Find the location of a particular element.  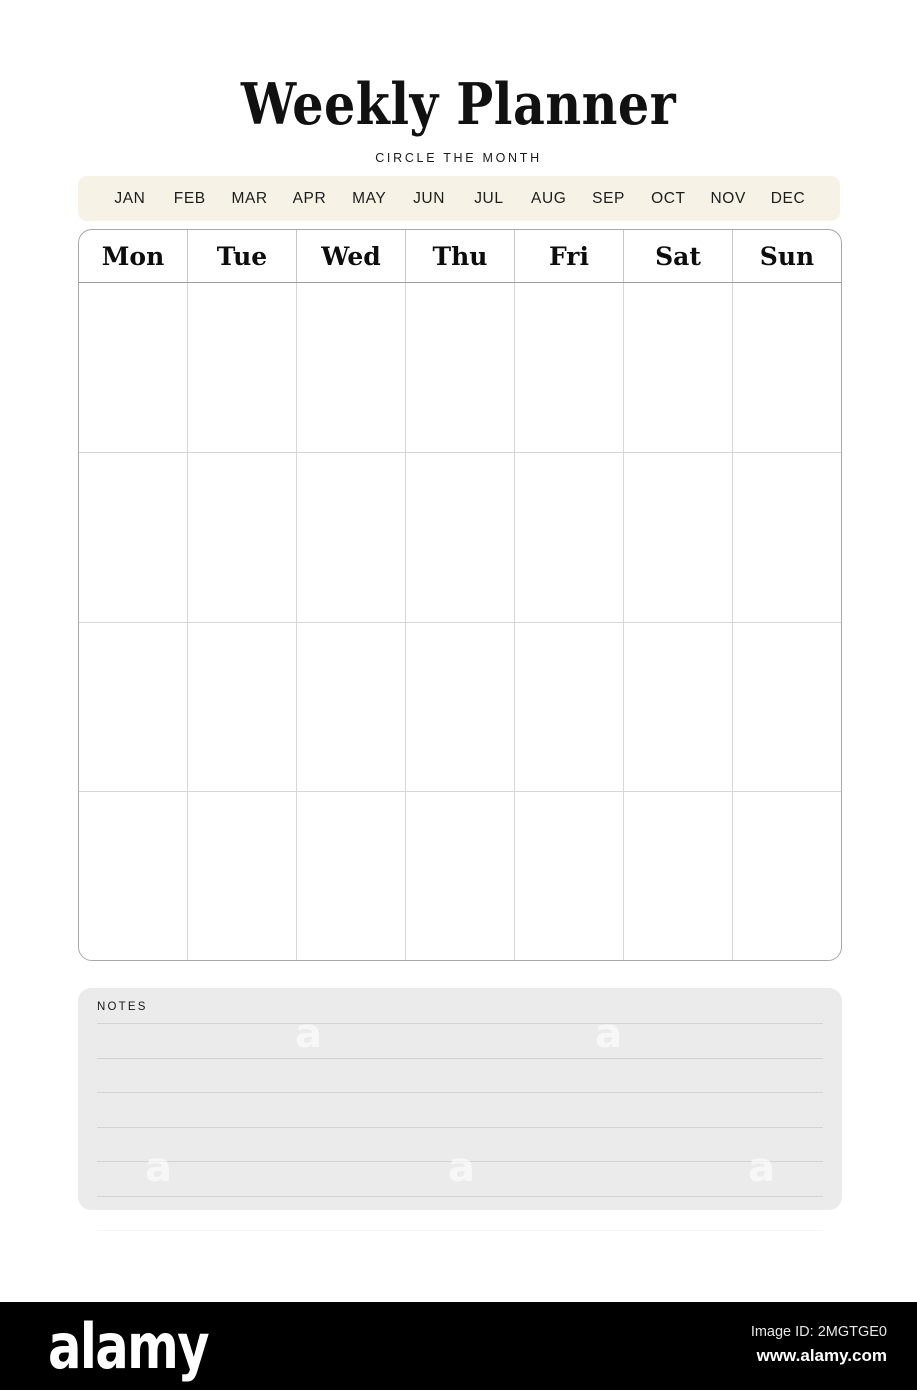

day-header-fri: Fri is located at coordinates (569, 256).